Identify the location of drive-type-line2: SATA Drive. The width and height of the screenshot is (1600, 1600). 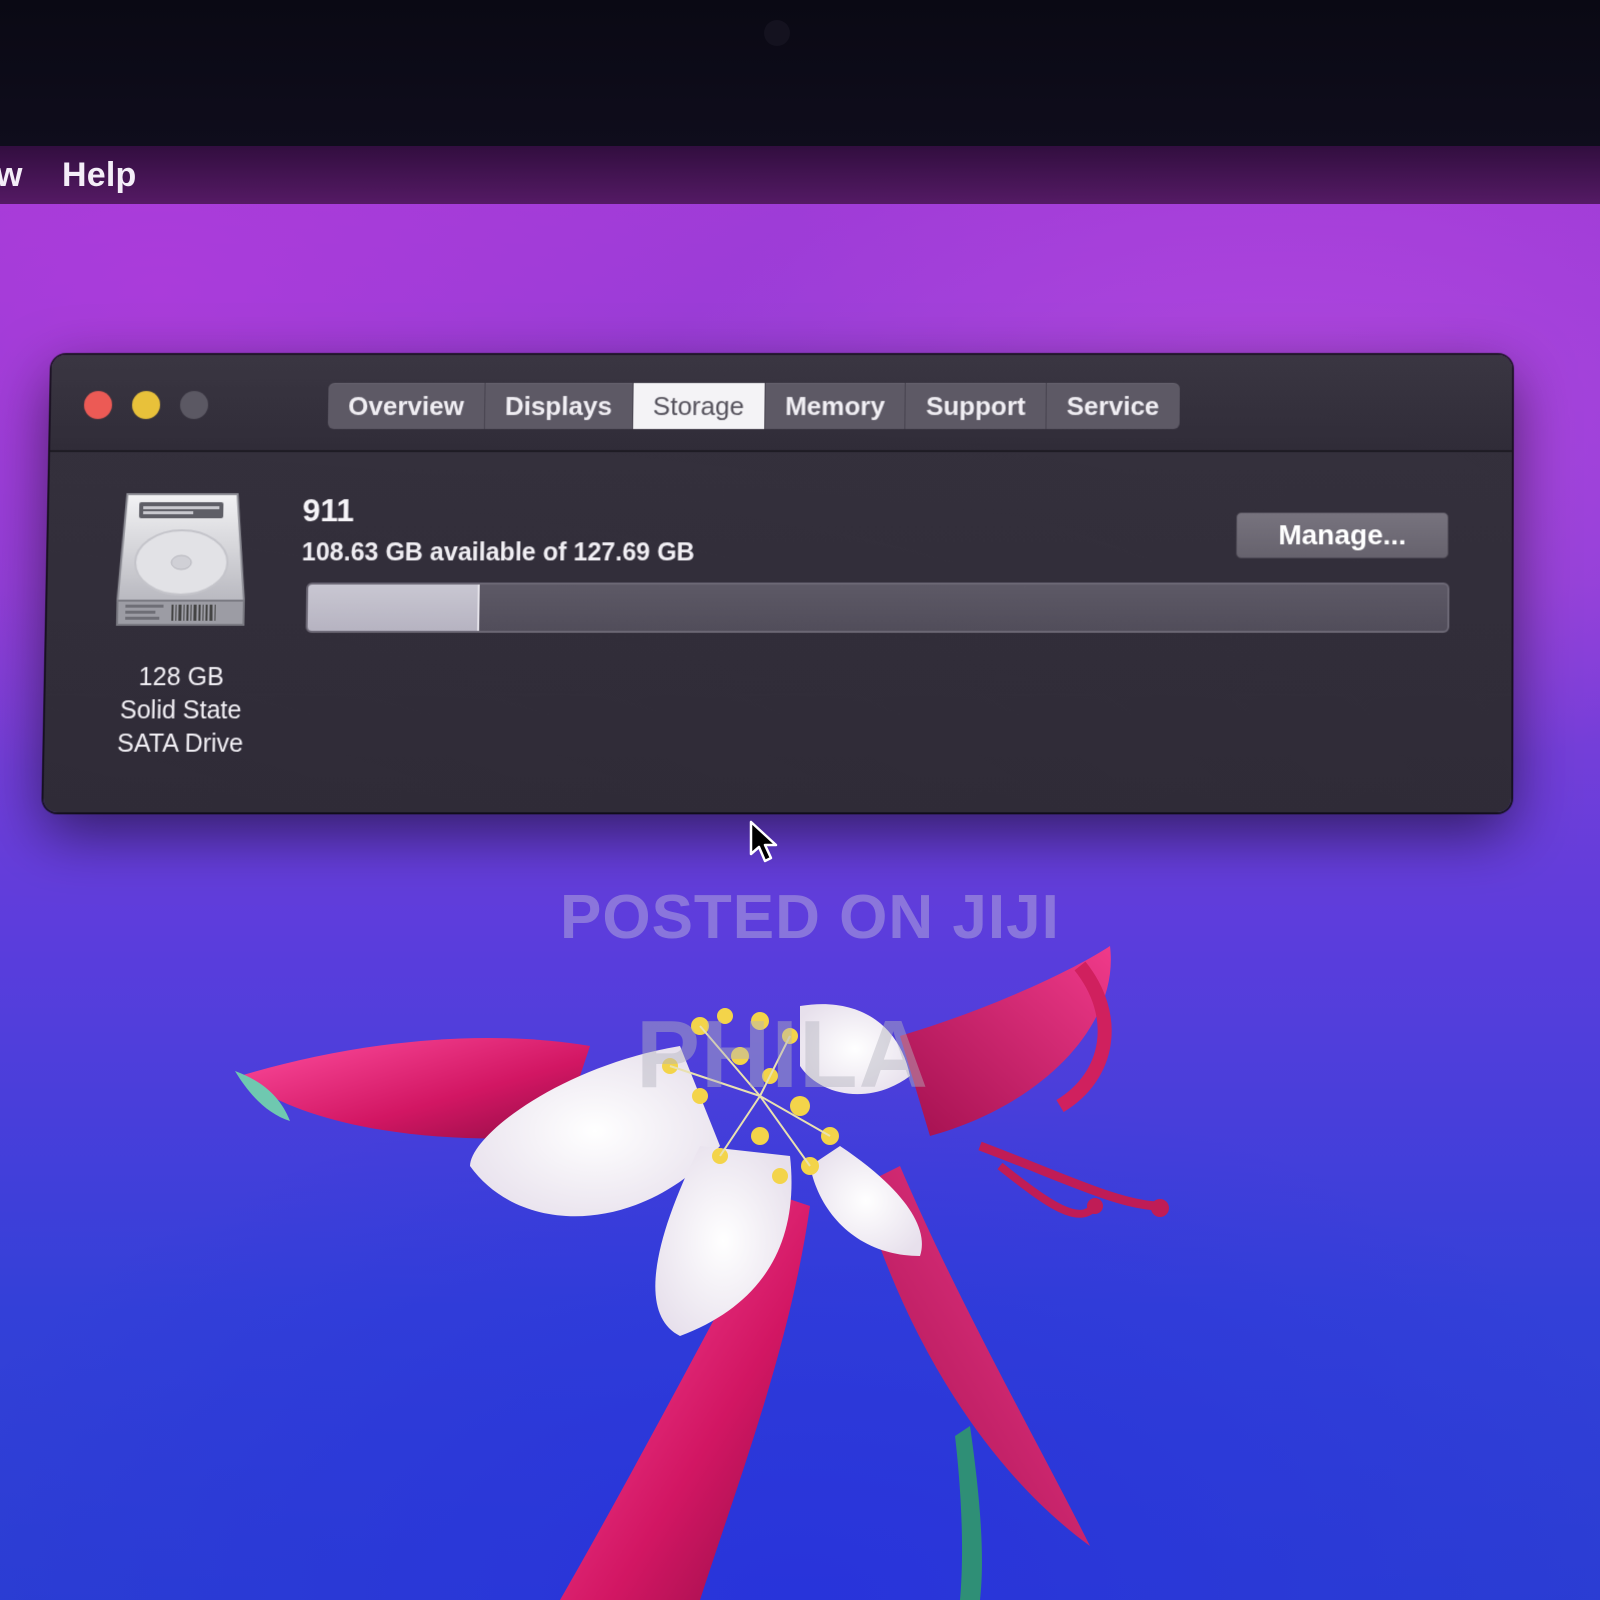
(180, 743).